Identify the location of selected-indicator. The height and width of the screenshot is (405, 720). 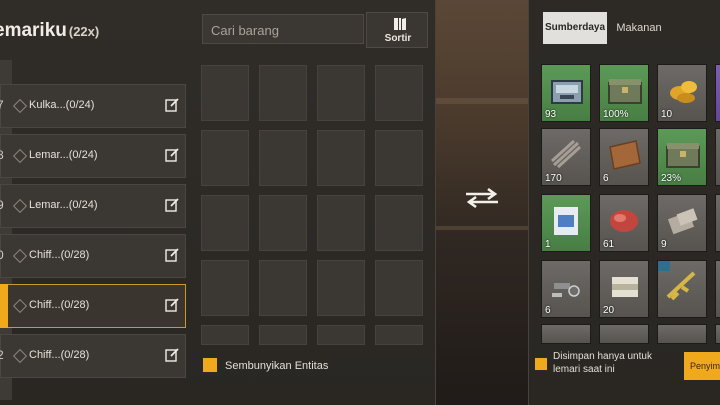
(4, 306).